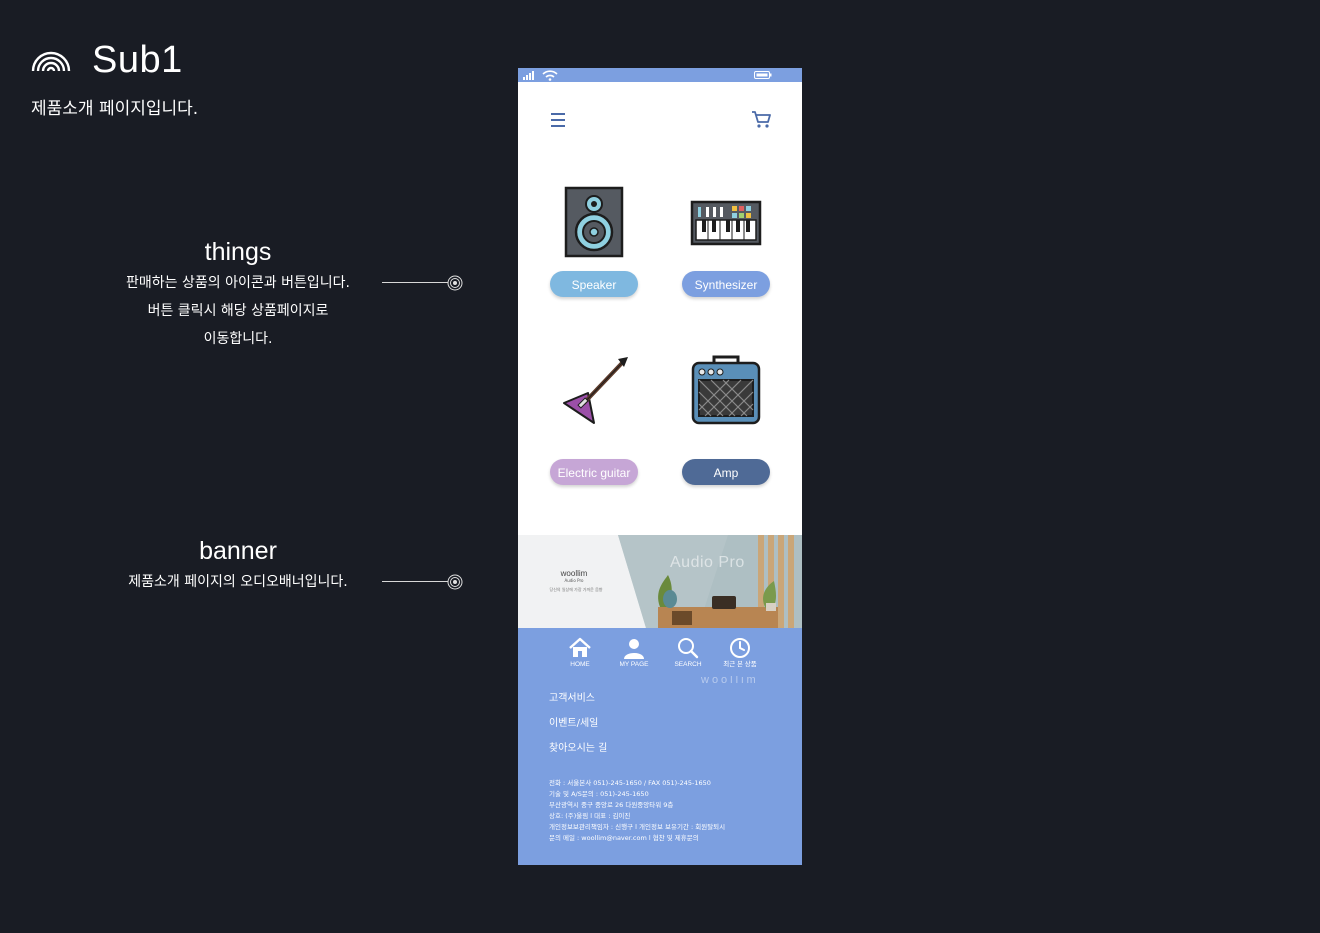  What do you see at coordinates (707, 562) in the screenshot?
I see `banner-headline: Audio Pro` at bounding box center [707, 562].